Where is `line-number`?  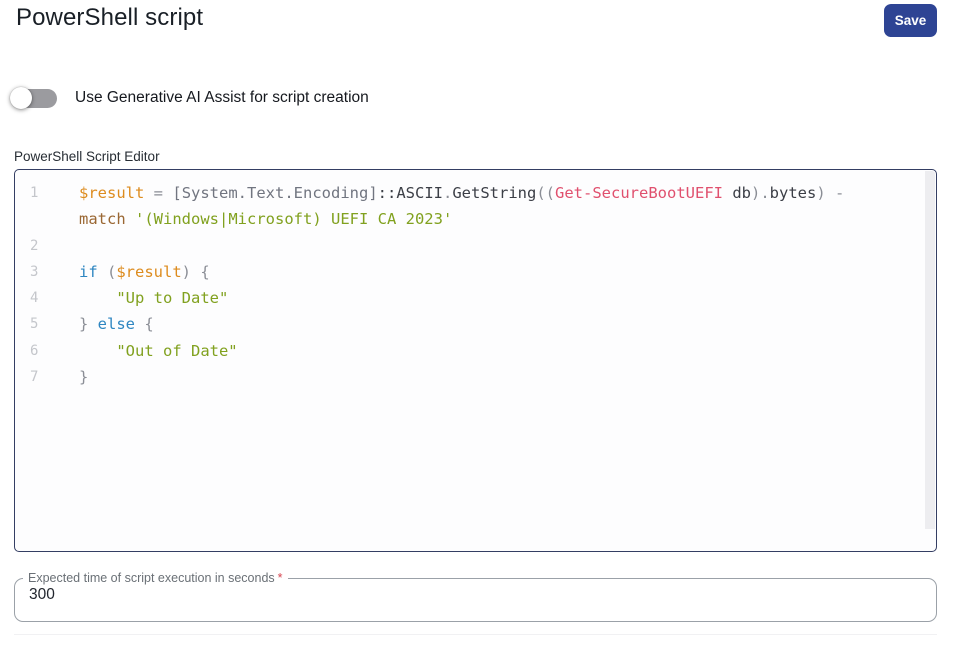 line-number is located at coordinates (47, 219).